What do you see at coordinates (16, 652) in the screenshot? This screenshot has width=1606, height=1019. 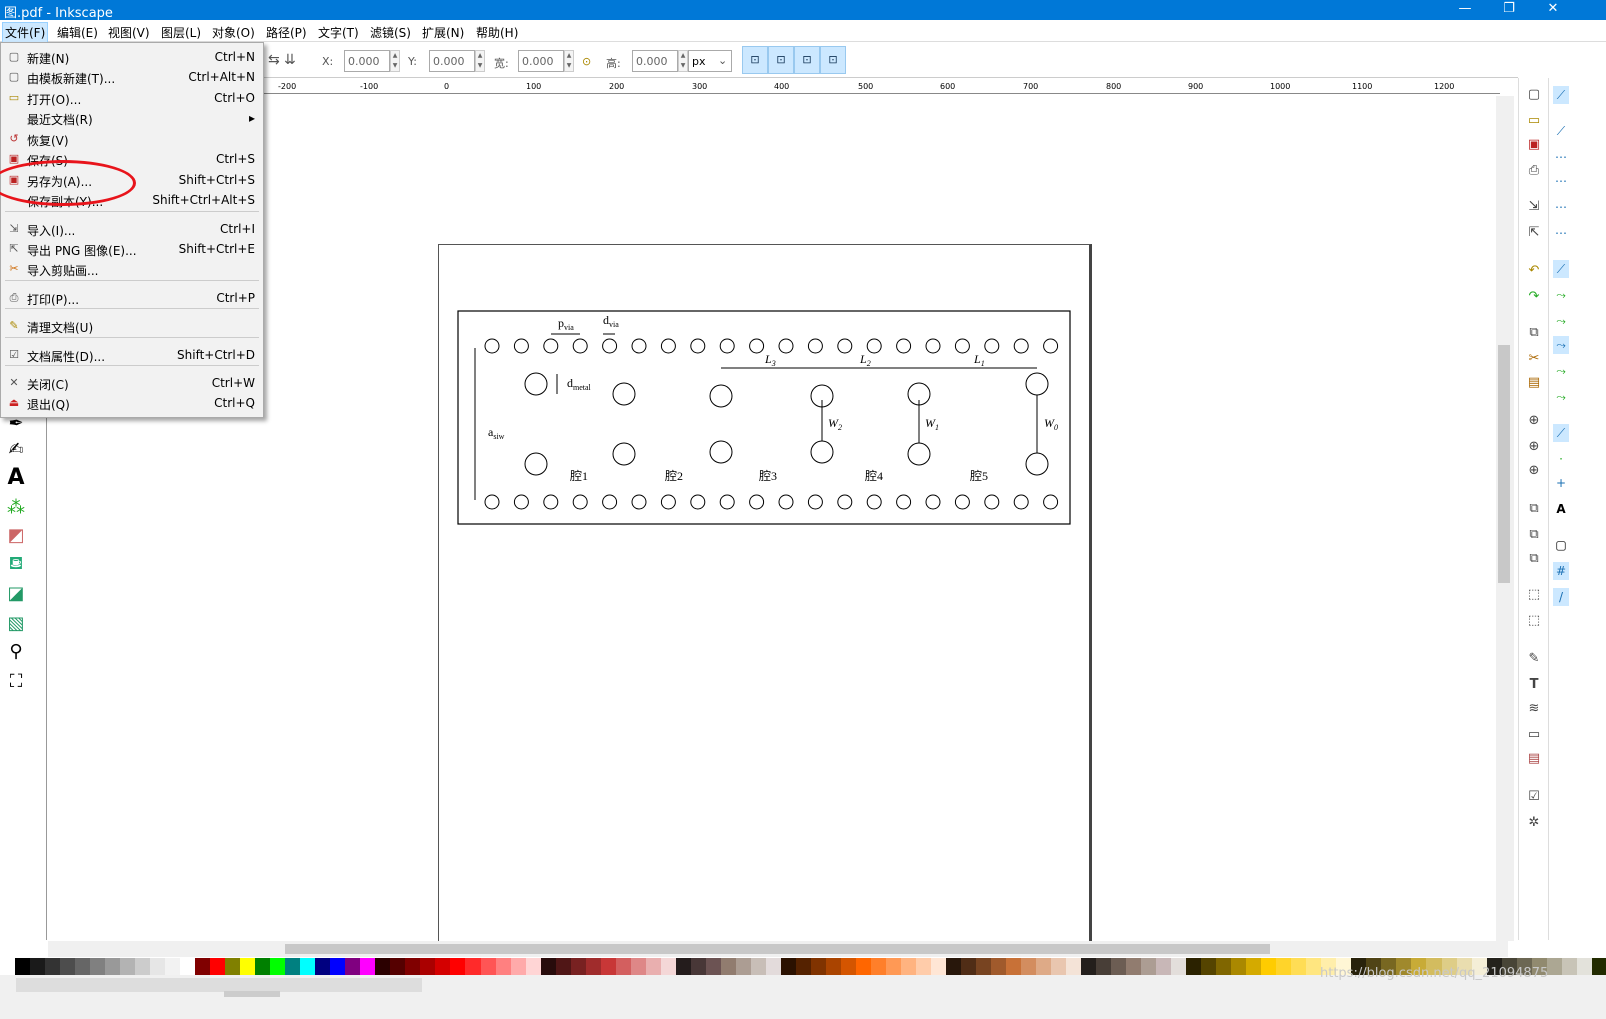 I see `dropper-tool-icon: ⚲` at bounding box center [16, 652].